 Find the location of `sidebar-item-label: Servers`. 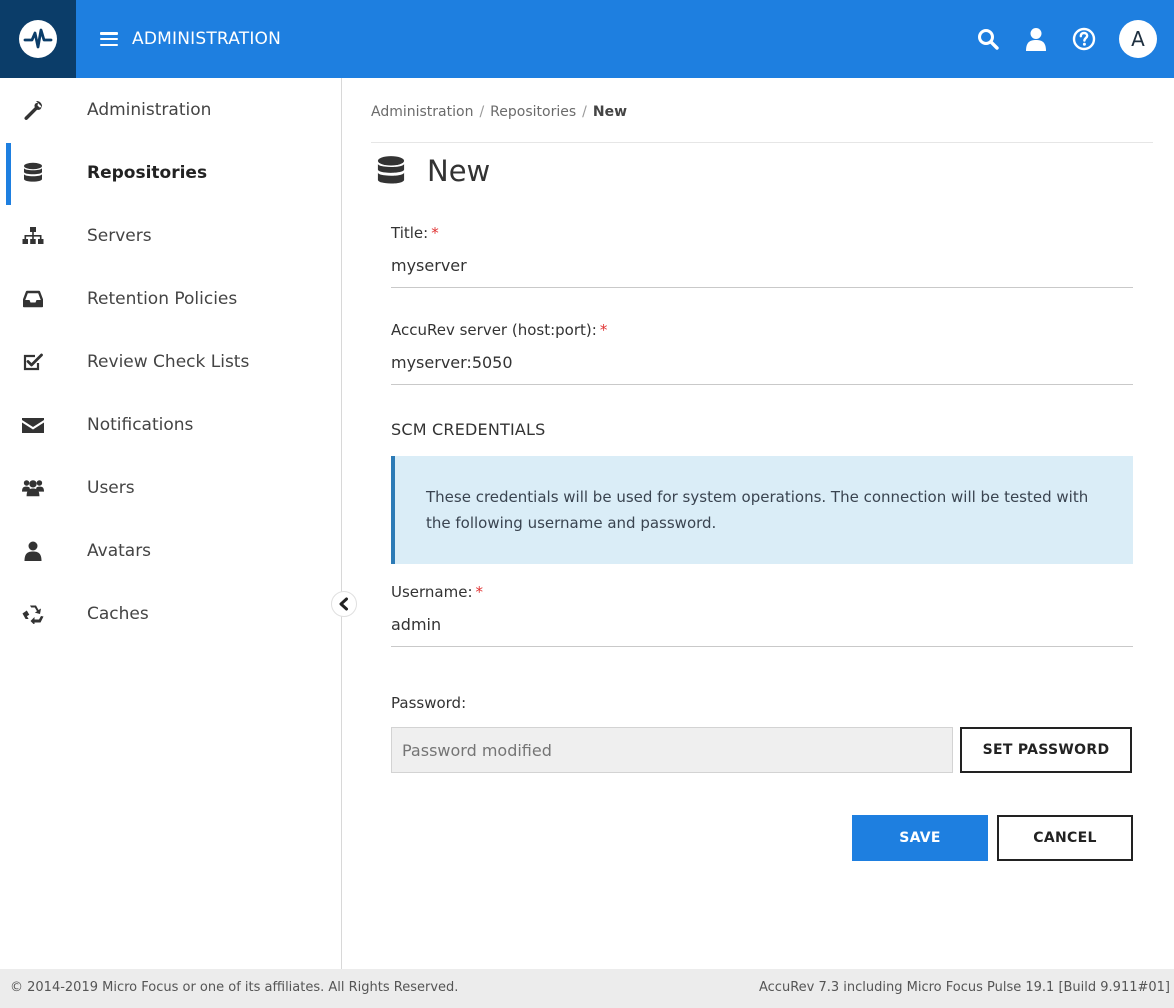

sidebar-item-label: Servers is located at coordinates (119, 235).